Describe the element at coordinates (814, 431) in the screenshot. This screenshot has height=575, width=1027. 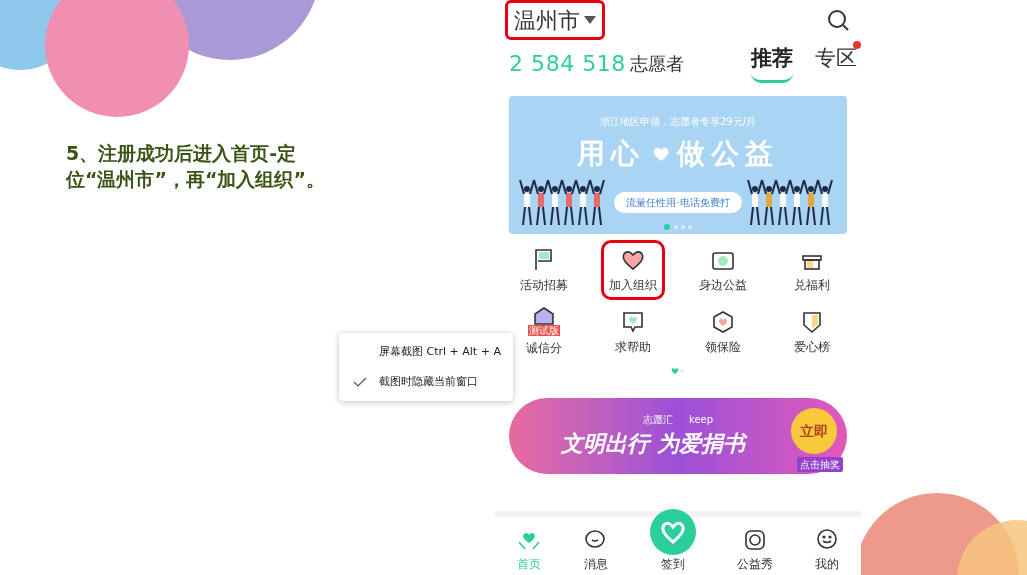
I see `promo-button: 立即` at that location.